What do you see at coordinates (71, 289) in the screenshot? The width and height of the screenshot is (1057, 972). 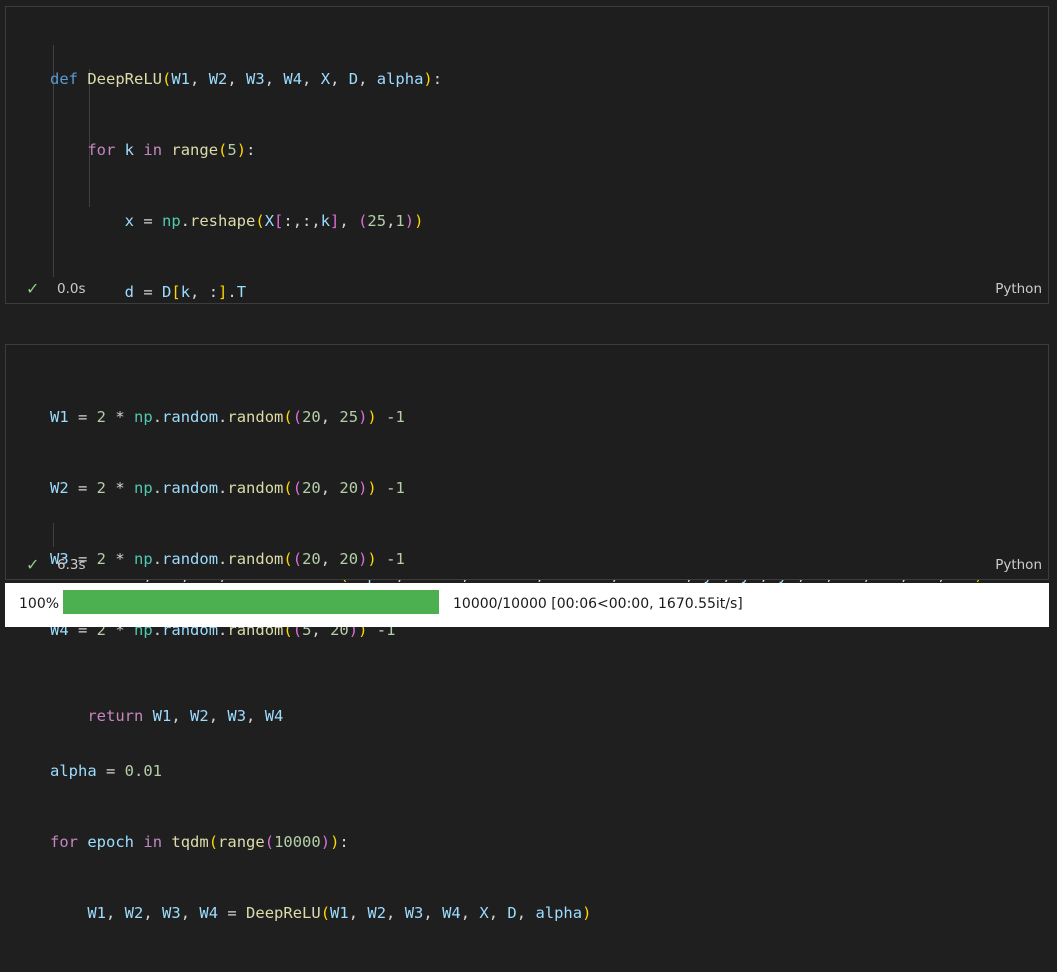 I see `execution-time: 0.0s` at bounding box center [71, 289].